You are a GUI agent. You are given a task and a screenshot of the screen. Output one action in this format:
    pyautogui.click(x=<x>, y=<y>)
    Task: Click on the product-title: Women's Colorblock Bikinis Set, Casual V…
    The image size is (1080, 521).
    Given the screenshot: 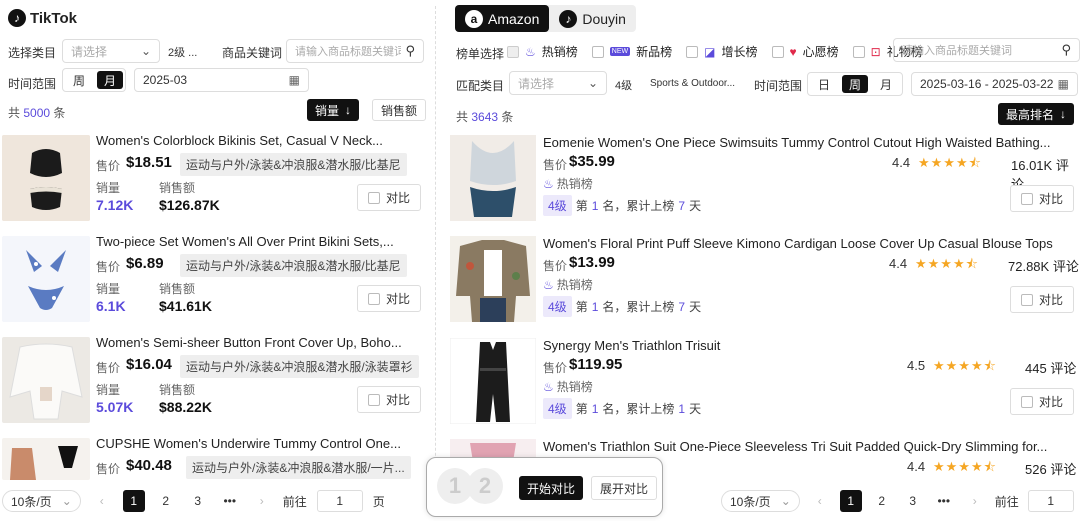 What is the action you would take?
    pyautogui.click(x=251, y=140)
    